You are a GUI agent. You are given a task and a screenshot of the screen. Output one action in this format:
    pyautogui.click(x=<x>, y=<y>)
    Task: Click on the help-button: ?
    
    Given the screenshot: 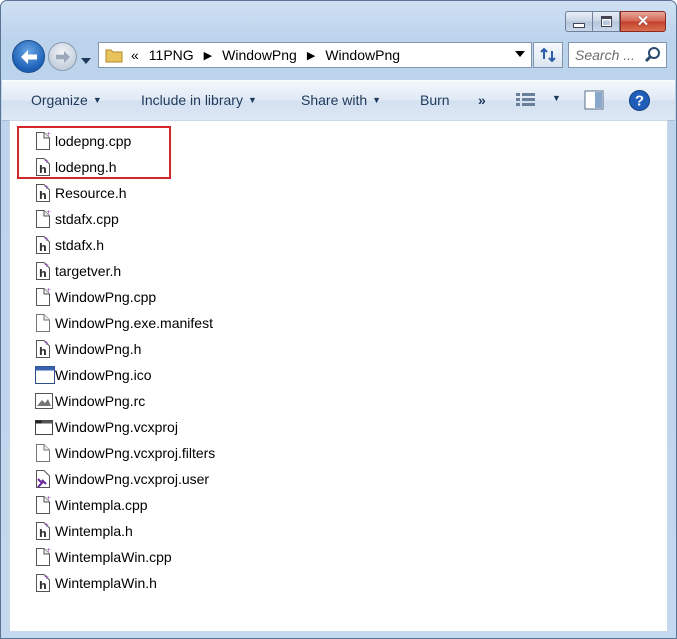 What is the action you would take?
    pyautogui.click(x=639, y=100)
    